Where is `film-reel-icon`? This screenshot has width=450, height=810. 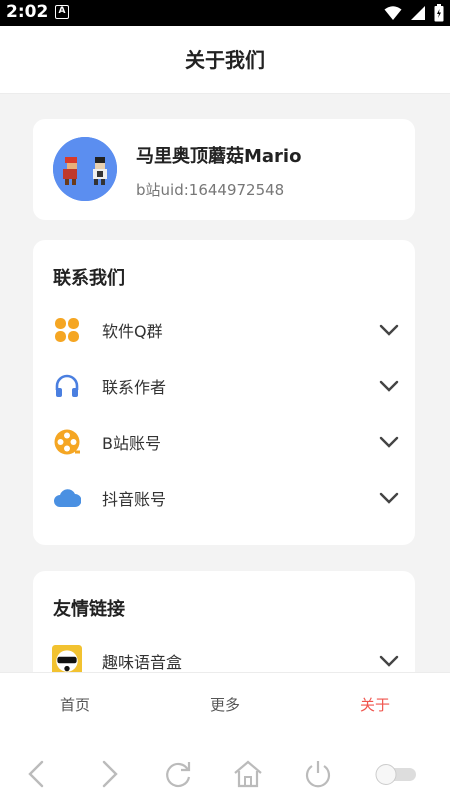
film-reel-icon is located at coordinates (67, 442).